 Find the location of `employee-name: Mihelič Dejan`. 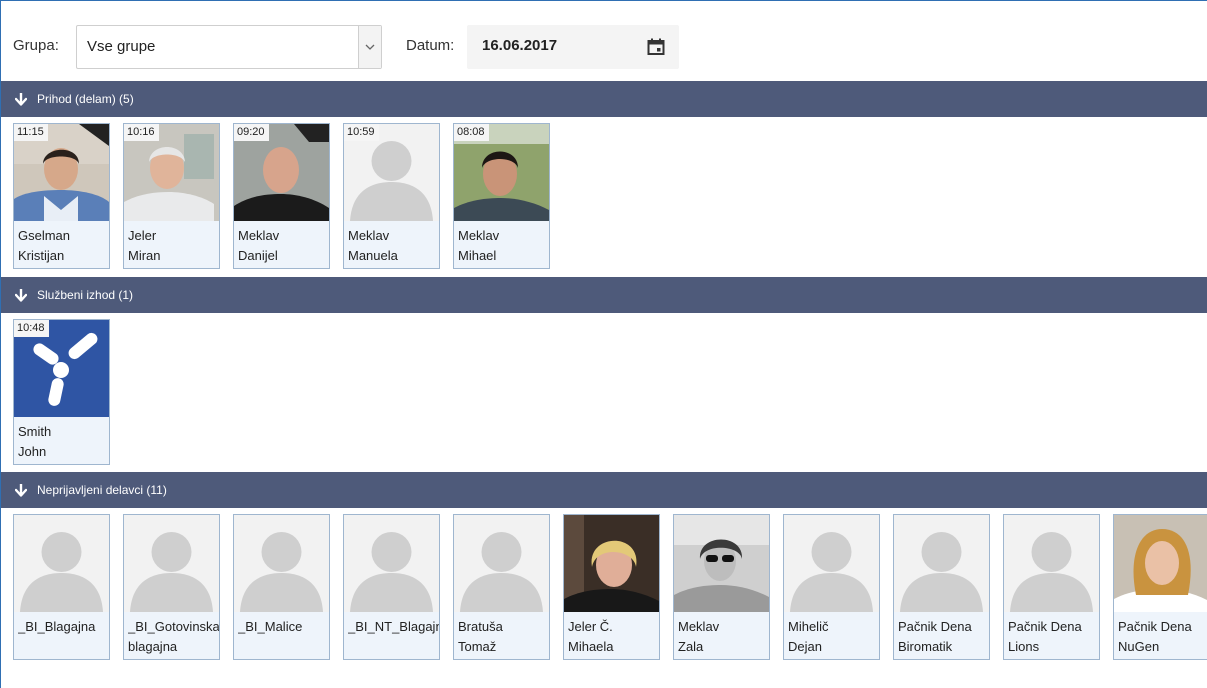

employee-name: Mihelič Dejan is located at coordinates (833, 637).